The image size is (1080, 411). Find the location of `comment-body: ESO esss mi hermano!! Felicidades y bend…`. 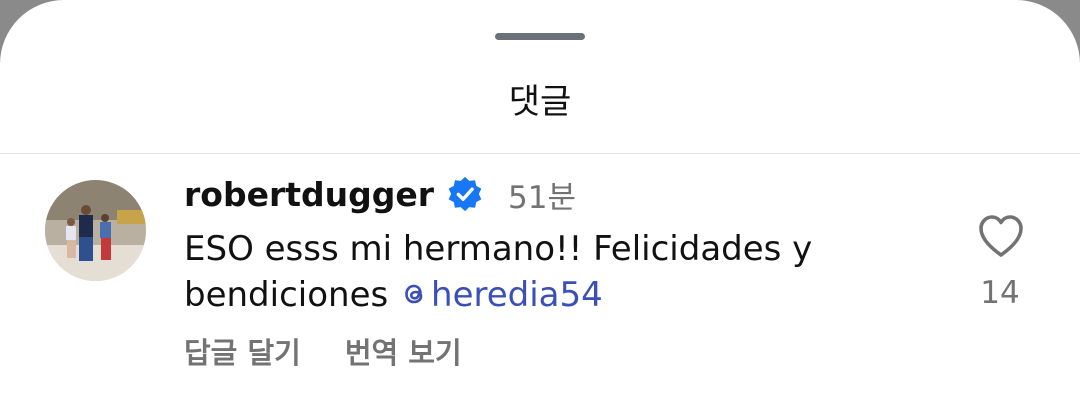

comment-body: ESO esss mi hermano!! Felicidades y bend… is located at coordinates (544, 272).